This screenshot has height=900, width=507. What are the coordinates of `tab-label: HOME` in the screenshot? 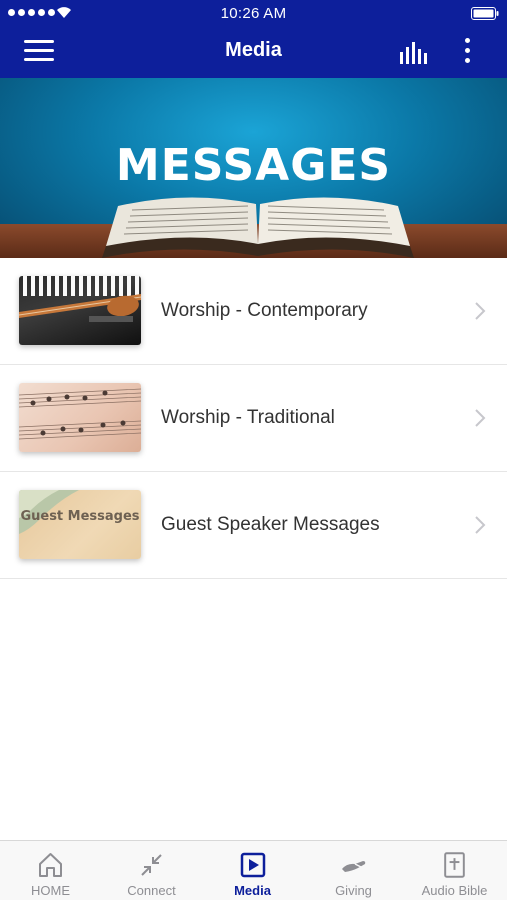 It's located at (50, 890).